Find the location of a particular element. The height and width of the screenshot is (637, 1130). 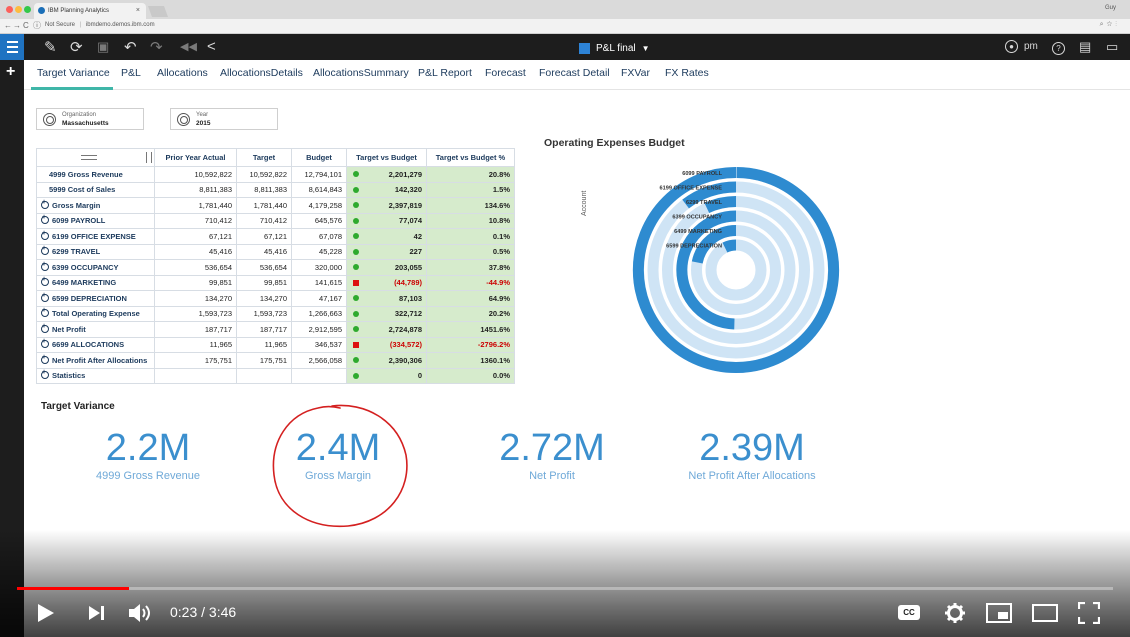

column-header: Target vs Budget % is located at coordinates (470, 157).